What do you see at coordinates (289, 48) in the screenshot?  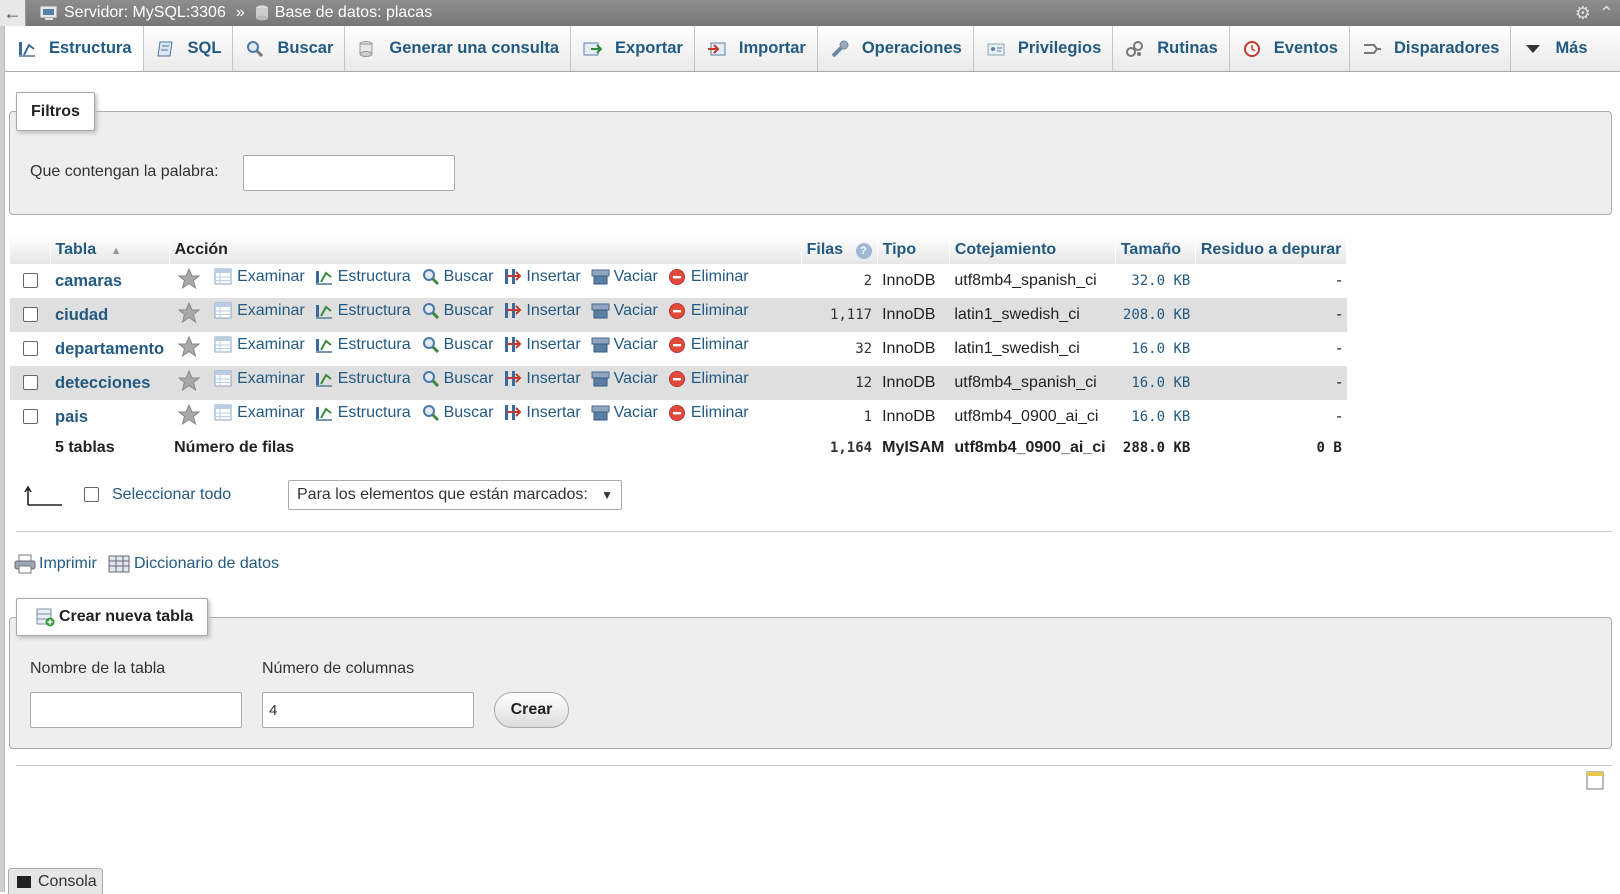 I see `tab-buscar: Buscar` at bounding box center [289, 48].